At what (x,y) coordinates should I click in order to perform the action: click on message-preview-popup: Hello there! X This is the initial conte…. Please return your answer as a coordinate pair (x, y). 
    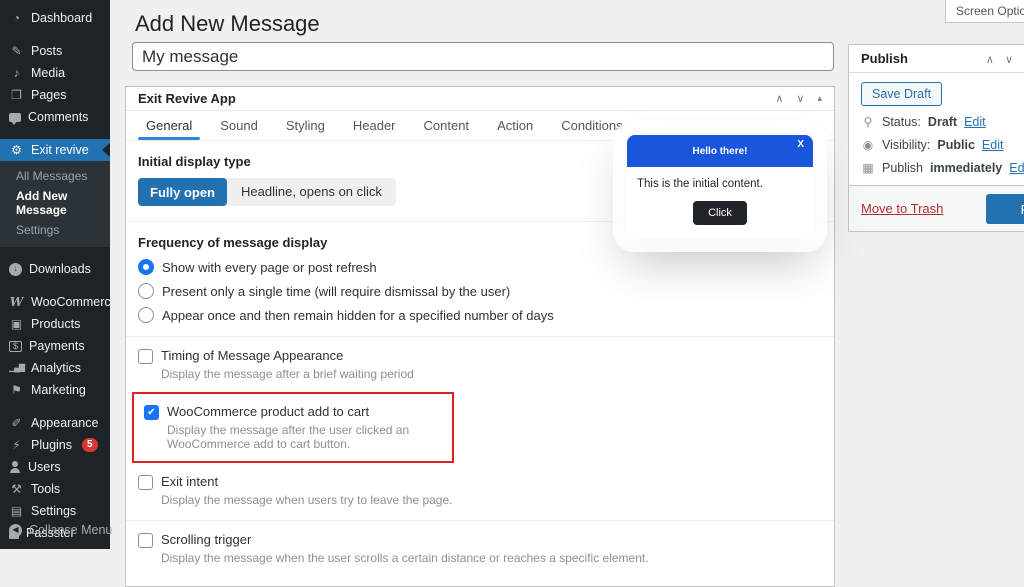
    Looking at the image, I should click on (720, 186).